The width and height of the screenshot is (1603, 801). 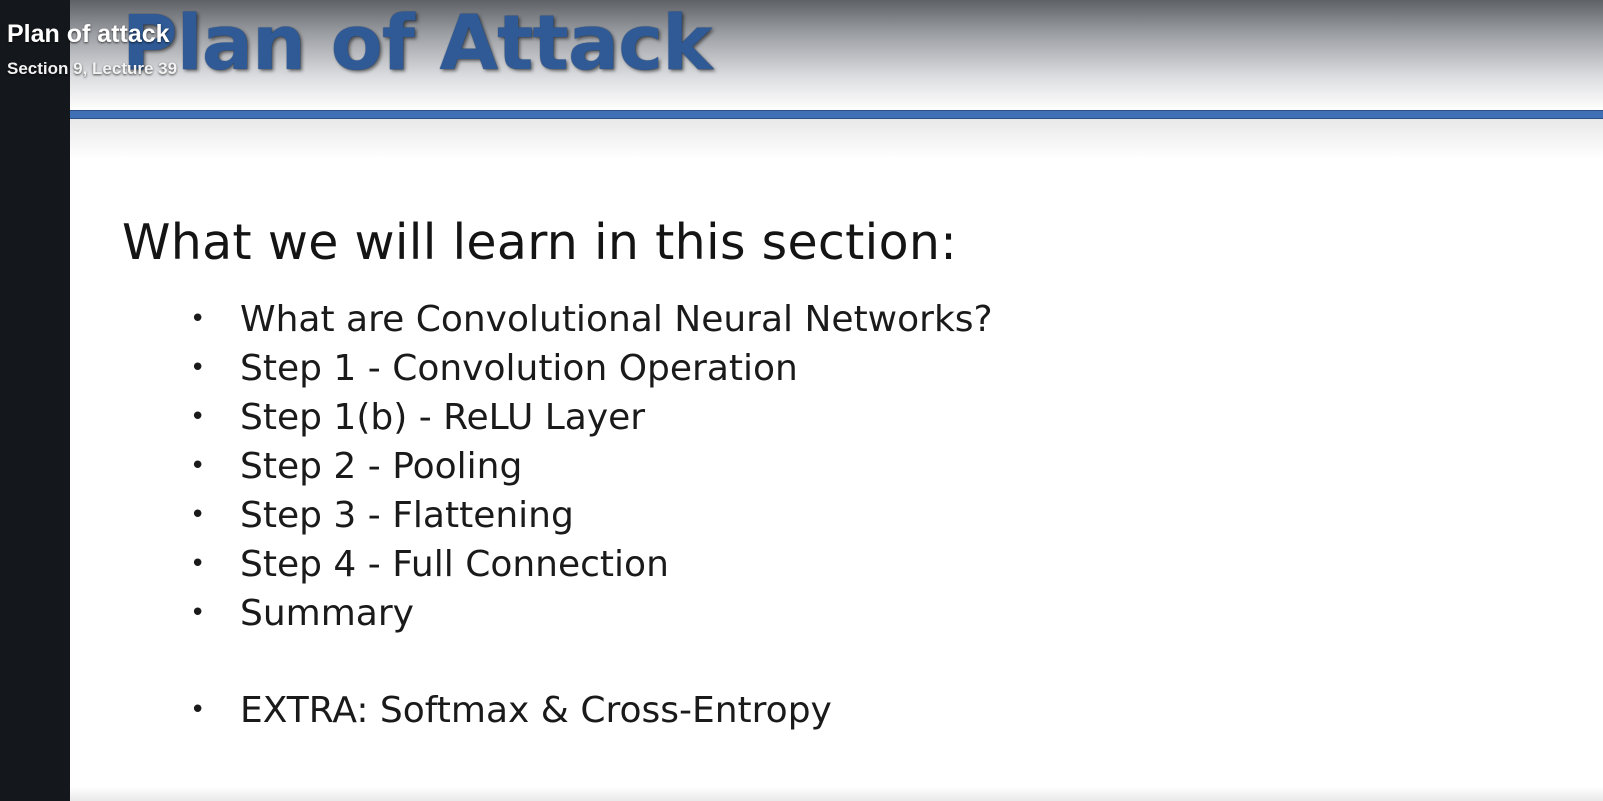 I want to click on list-item-text: Step 3 - Flattening, so click(x=407, y=515).